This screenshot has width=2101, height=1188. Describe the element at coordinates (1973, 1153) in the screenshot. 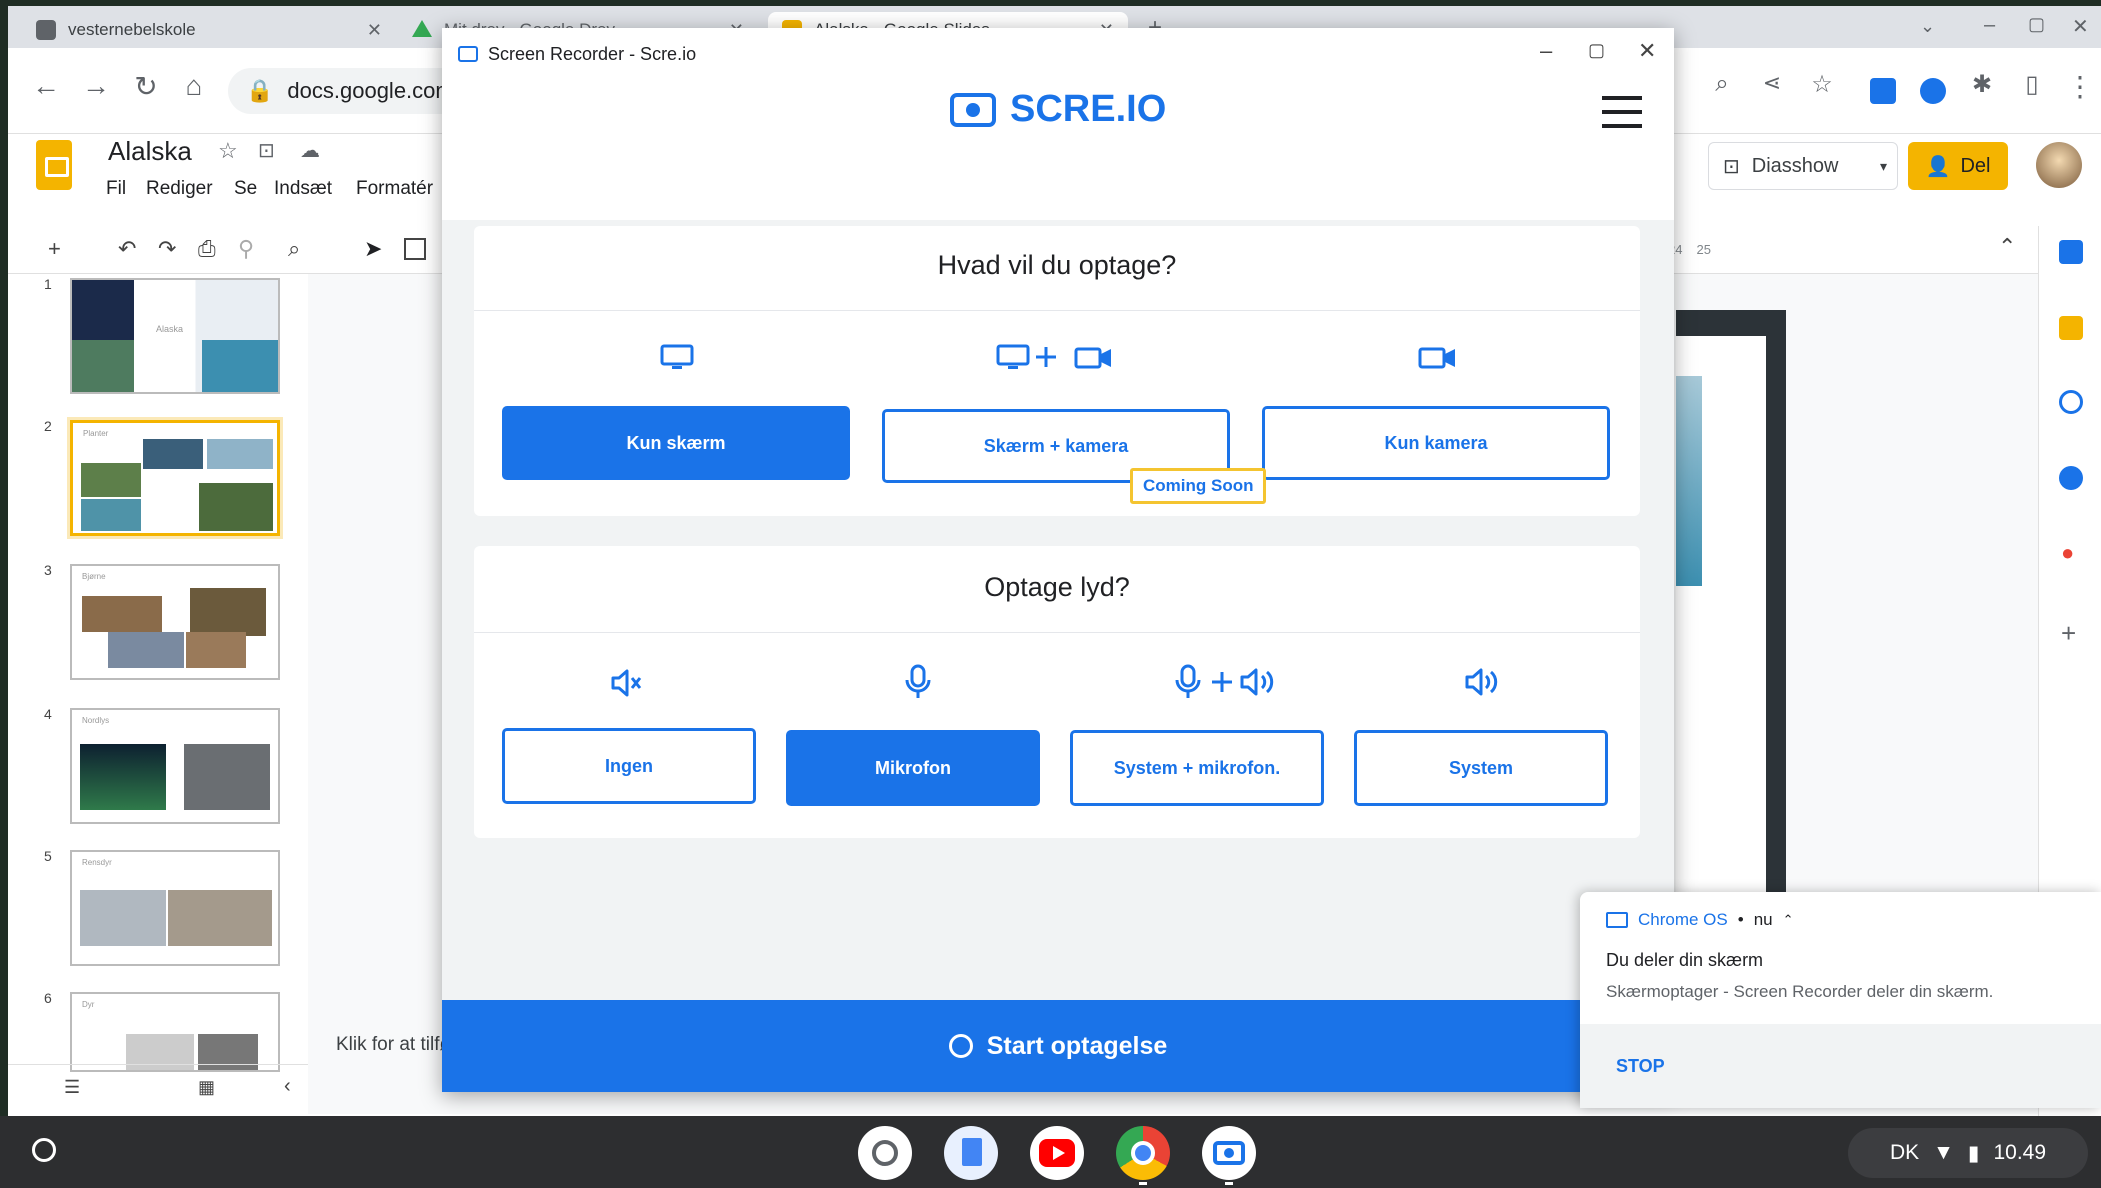

I see `battery-icon: ▮` at that location.